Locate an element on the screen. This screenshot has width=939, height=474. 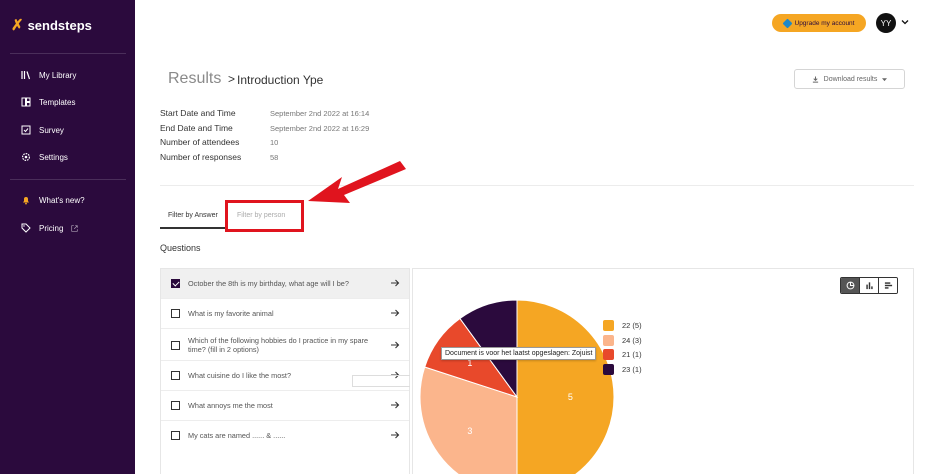
legend-item-3: 21 (1) is located at coordinates (622, 354).